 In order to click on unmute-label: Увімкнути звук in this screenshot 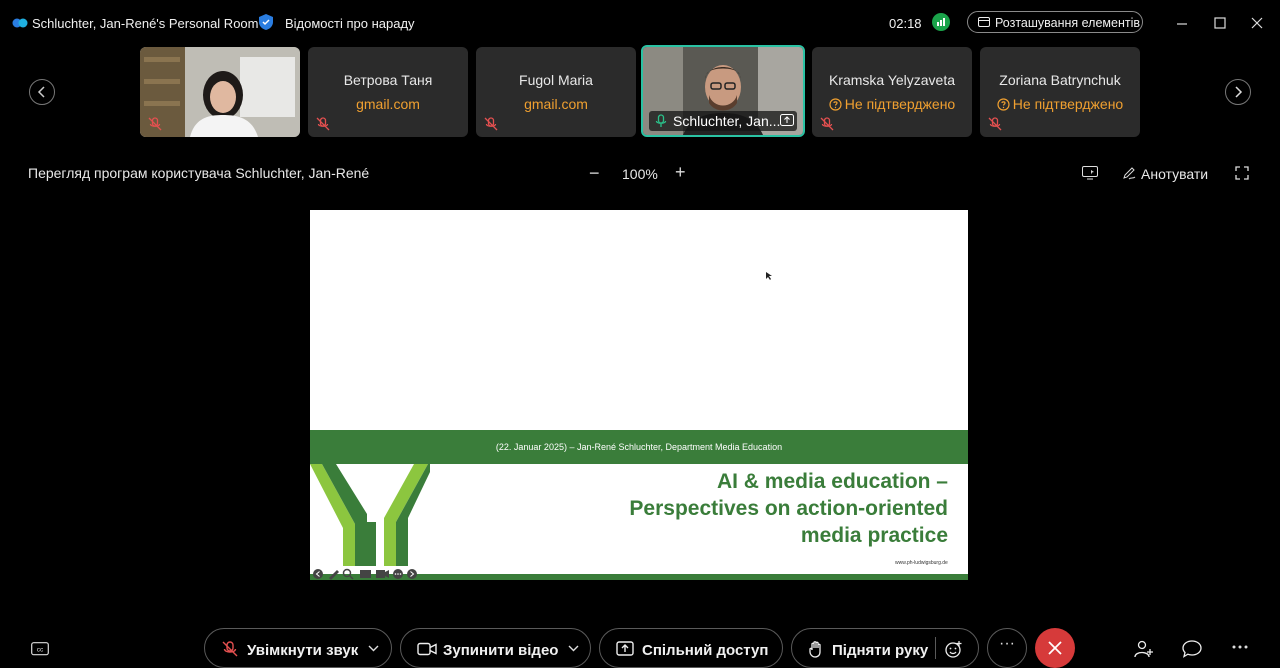, I will do `click(303, 650)`.